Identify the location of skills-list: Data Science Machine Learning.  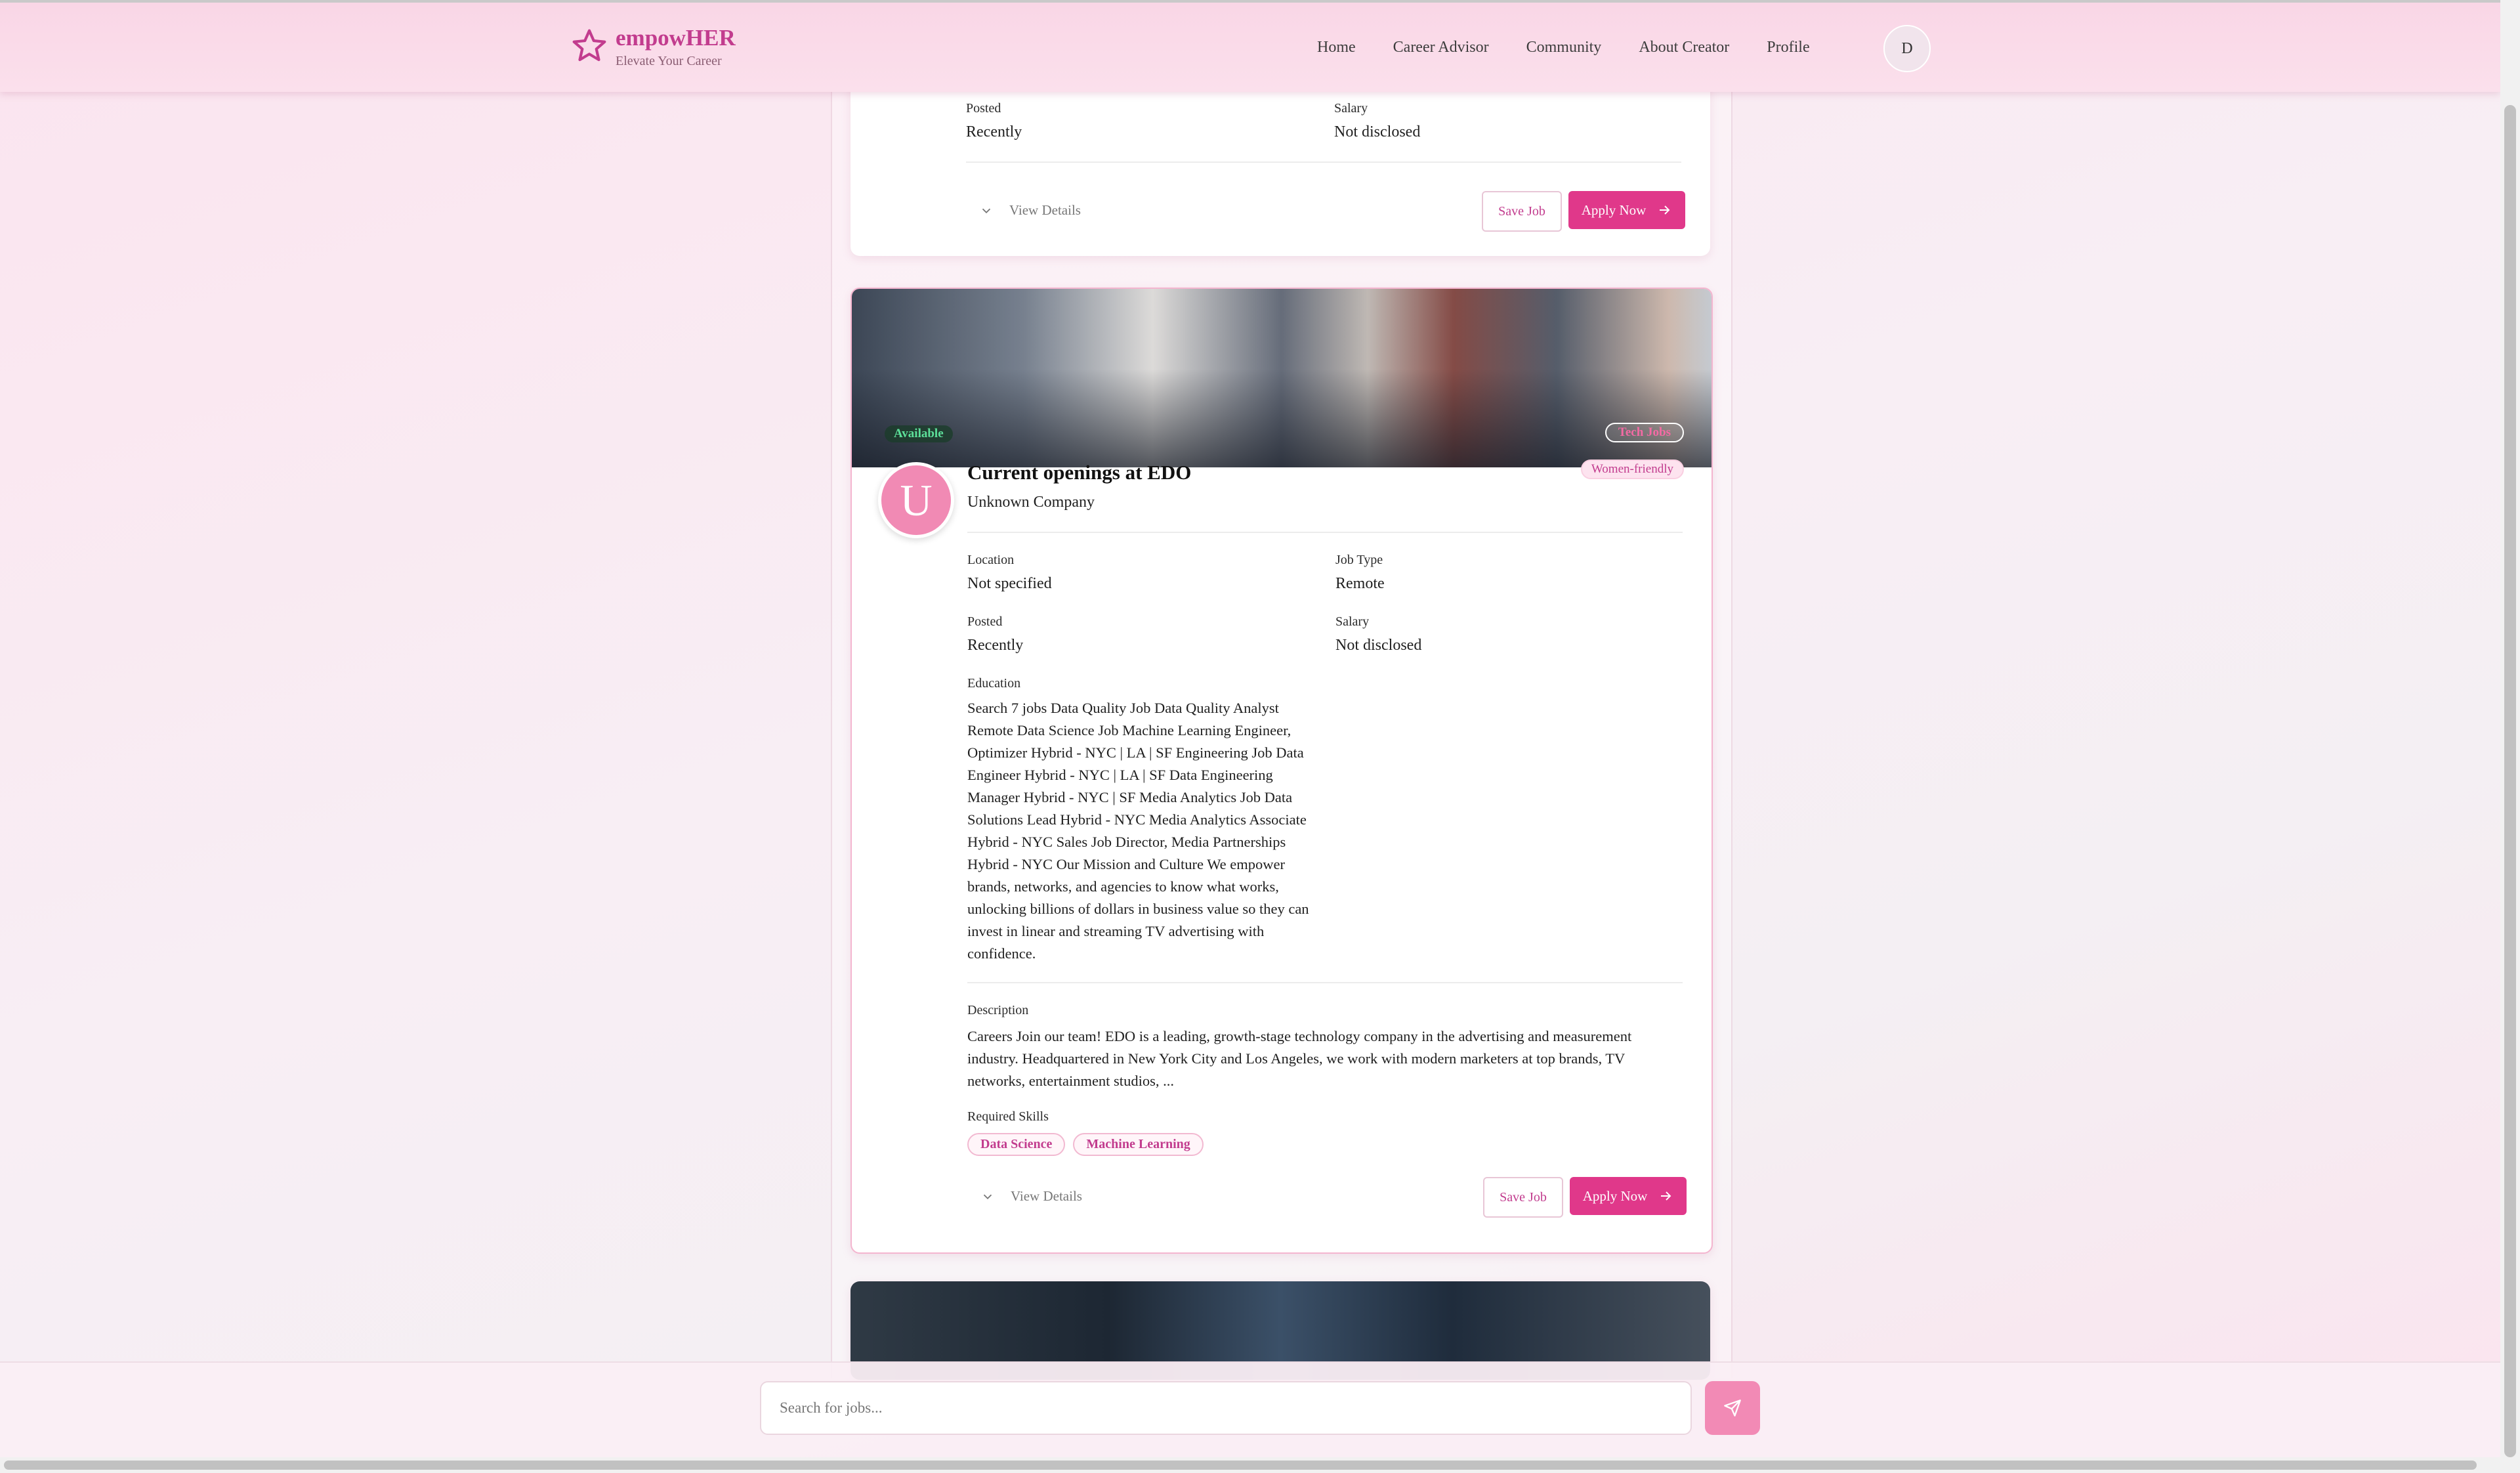
(1085, 1144).